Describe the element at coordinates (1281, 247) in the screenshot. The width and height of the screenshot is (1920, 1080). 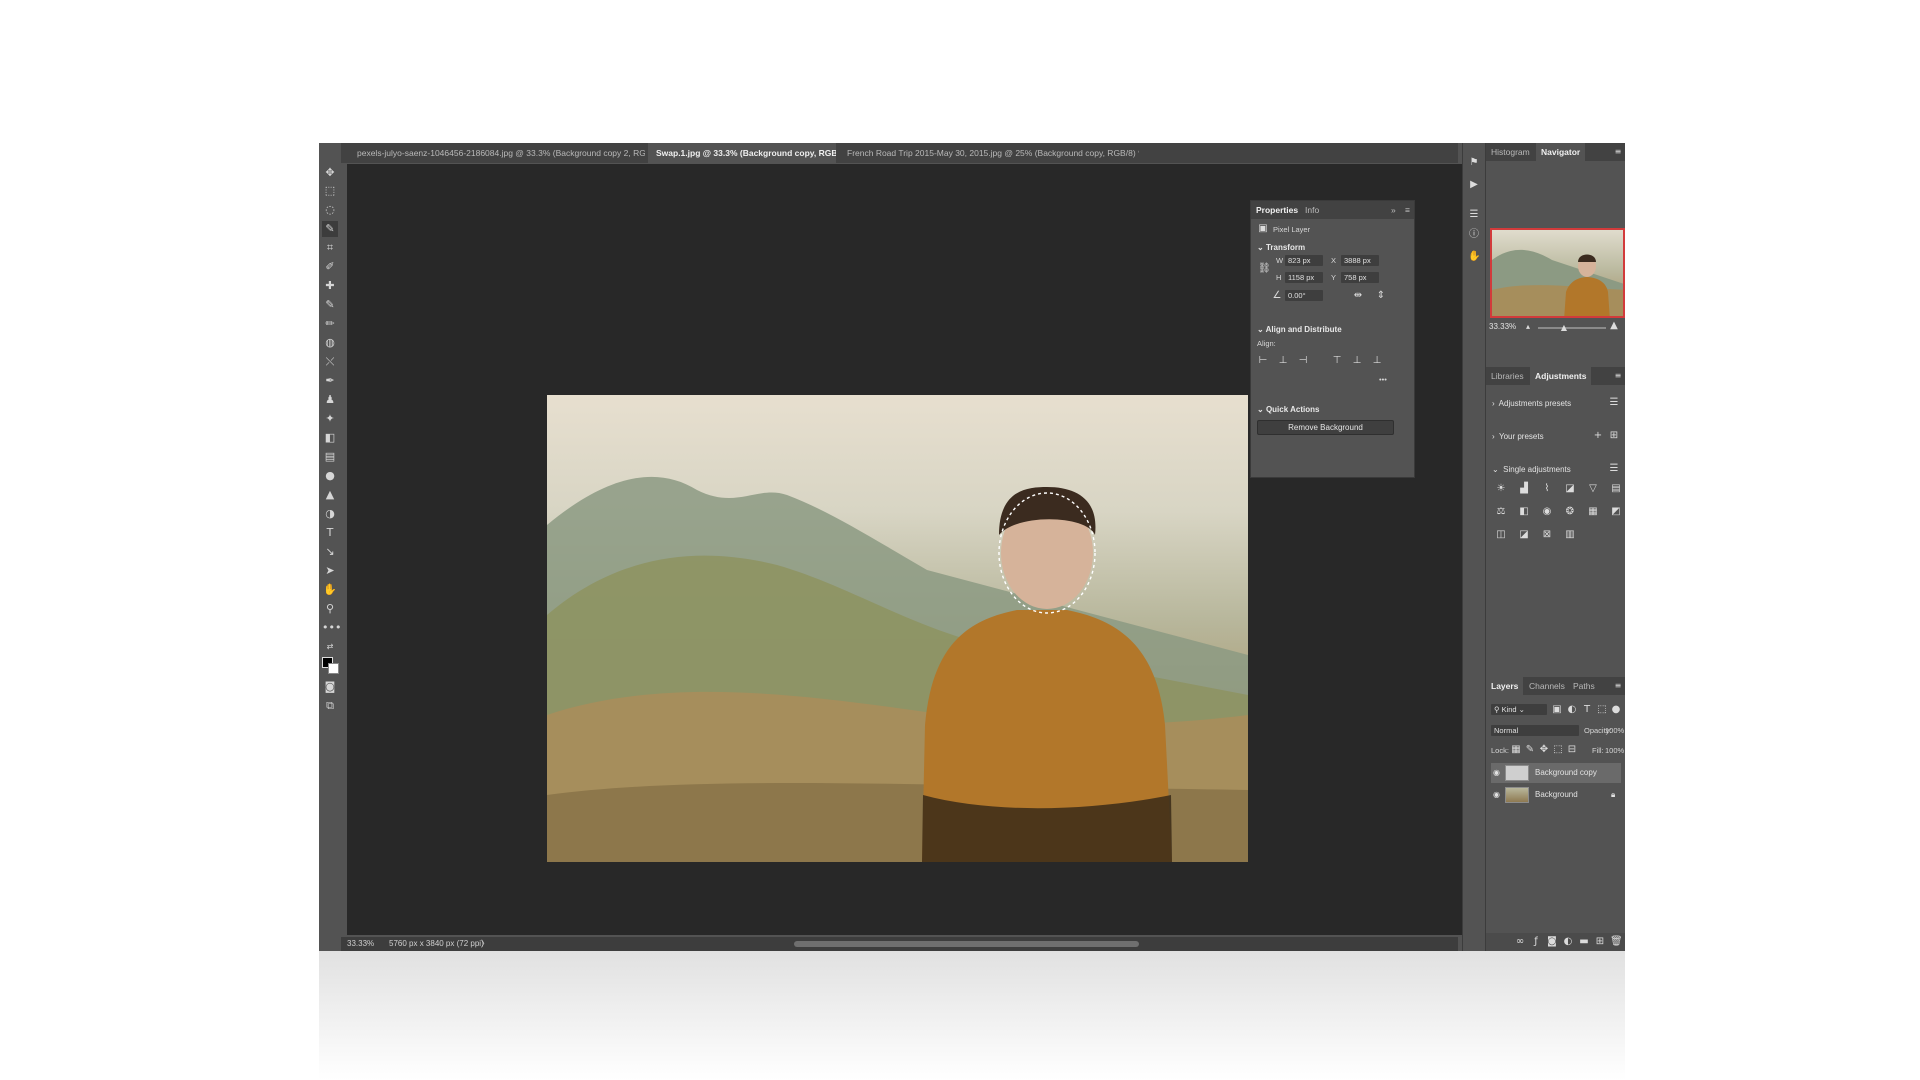
I see `transform-section-title: ⌄ Transform` at that location.